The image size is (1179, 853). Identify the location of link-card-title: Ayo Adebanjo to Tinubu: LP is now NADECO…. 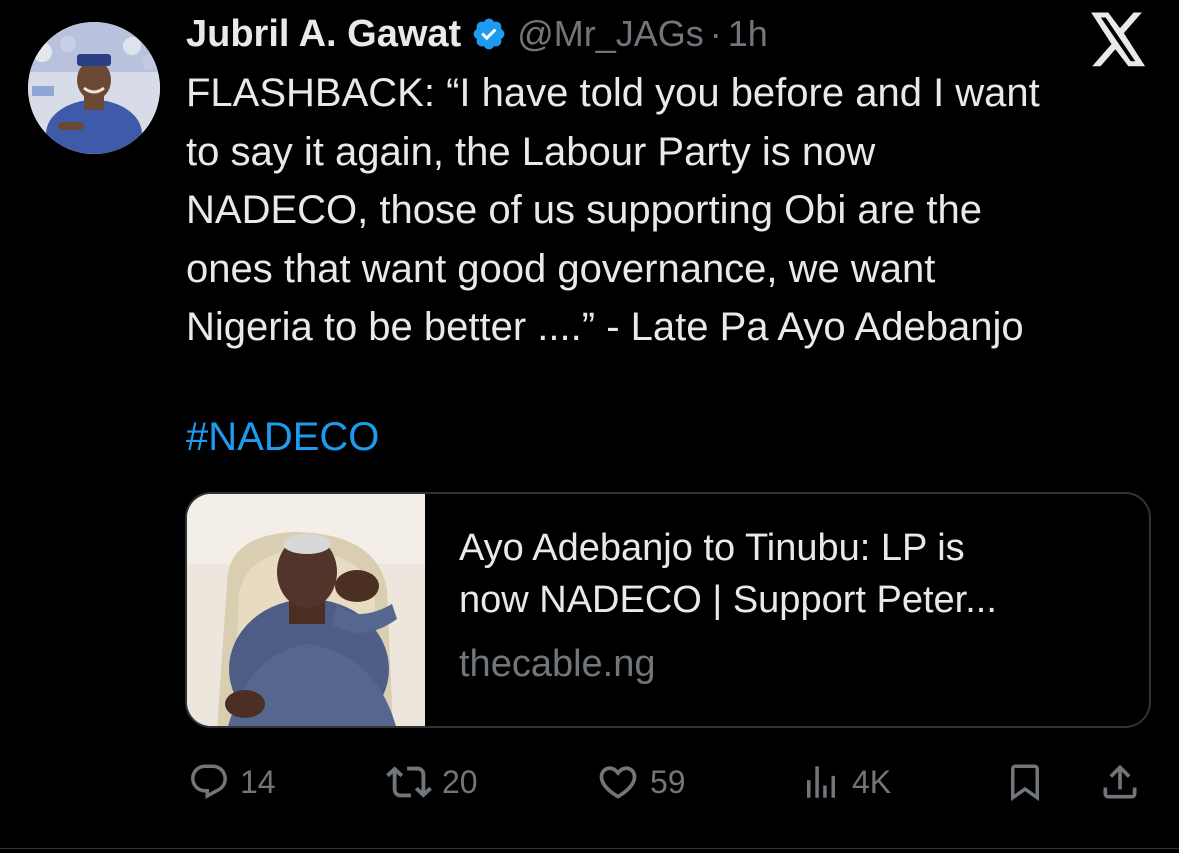
(794, 574).